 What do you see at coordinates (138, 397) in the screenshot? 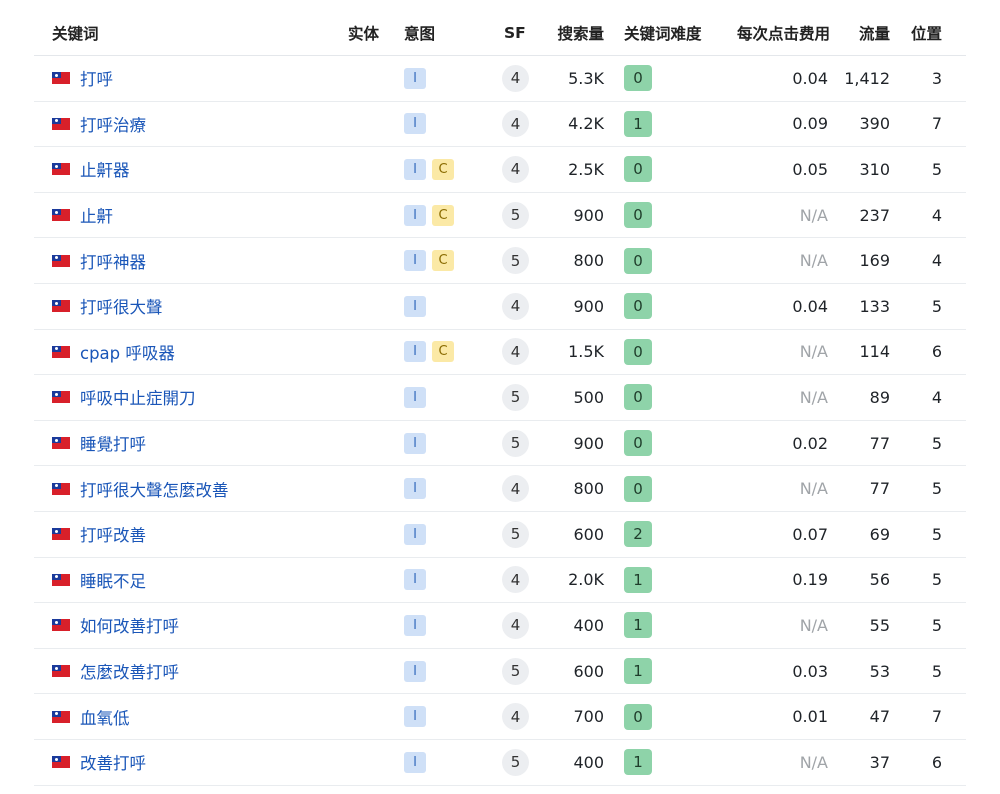
I see `keyword-link: 呼吸中止症開刀` at bounding box center [138, 397].